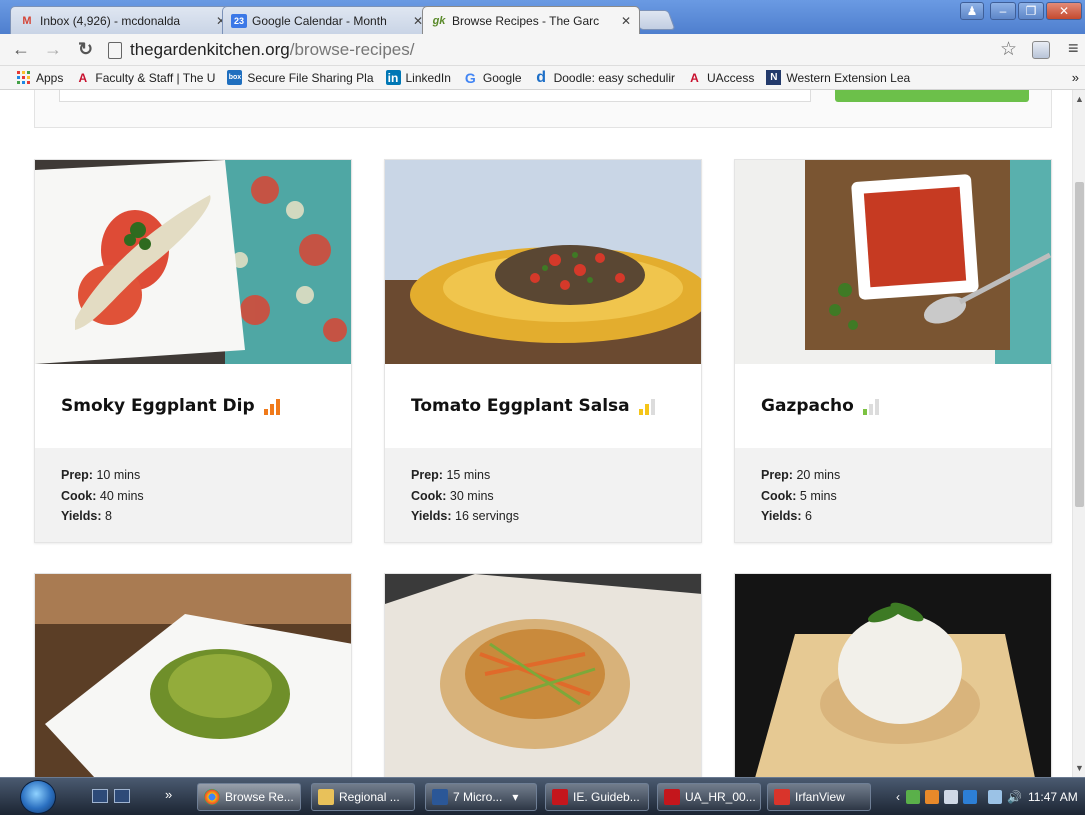  Describe the element at coordinates (38, 797) in the screenshot. I see `start-button` at that location.